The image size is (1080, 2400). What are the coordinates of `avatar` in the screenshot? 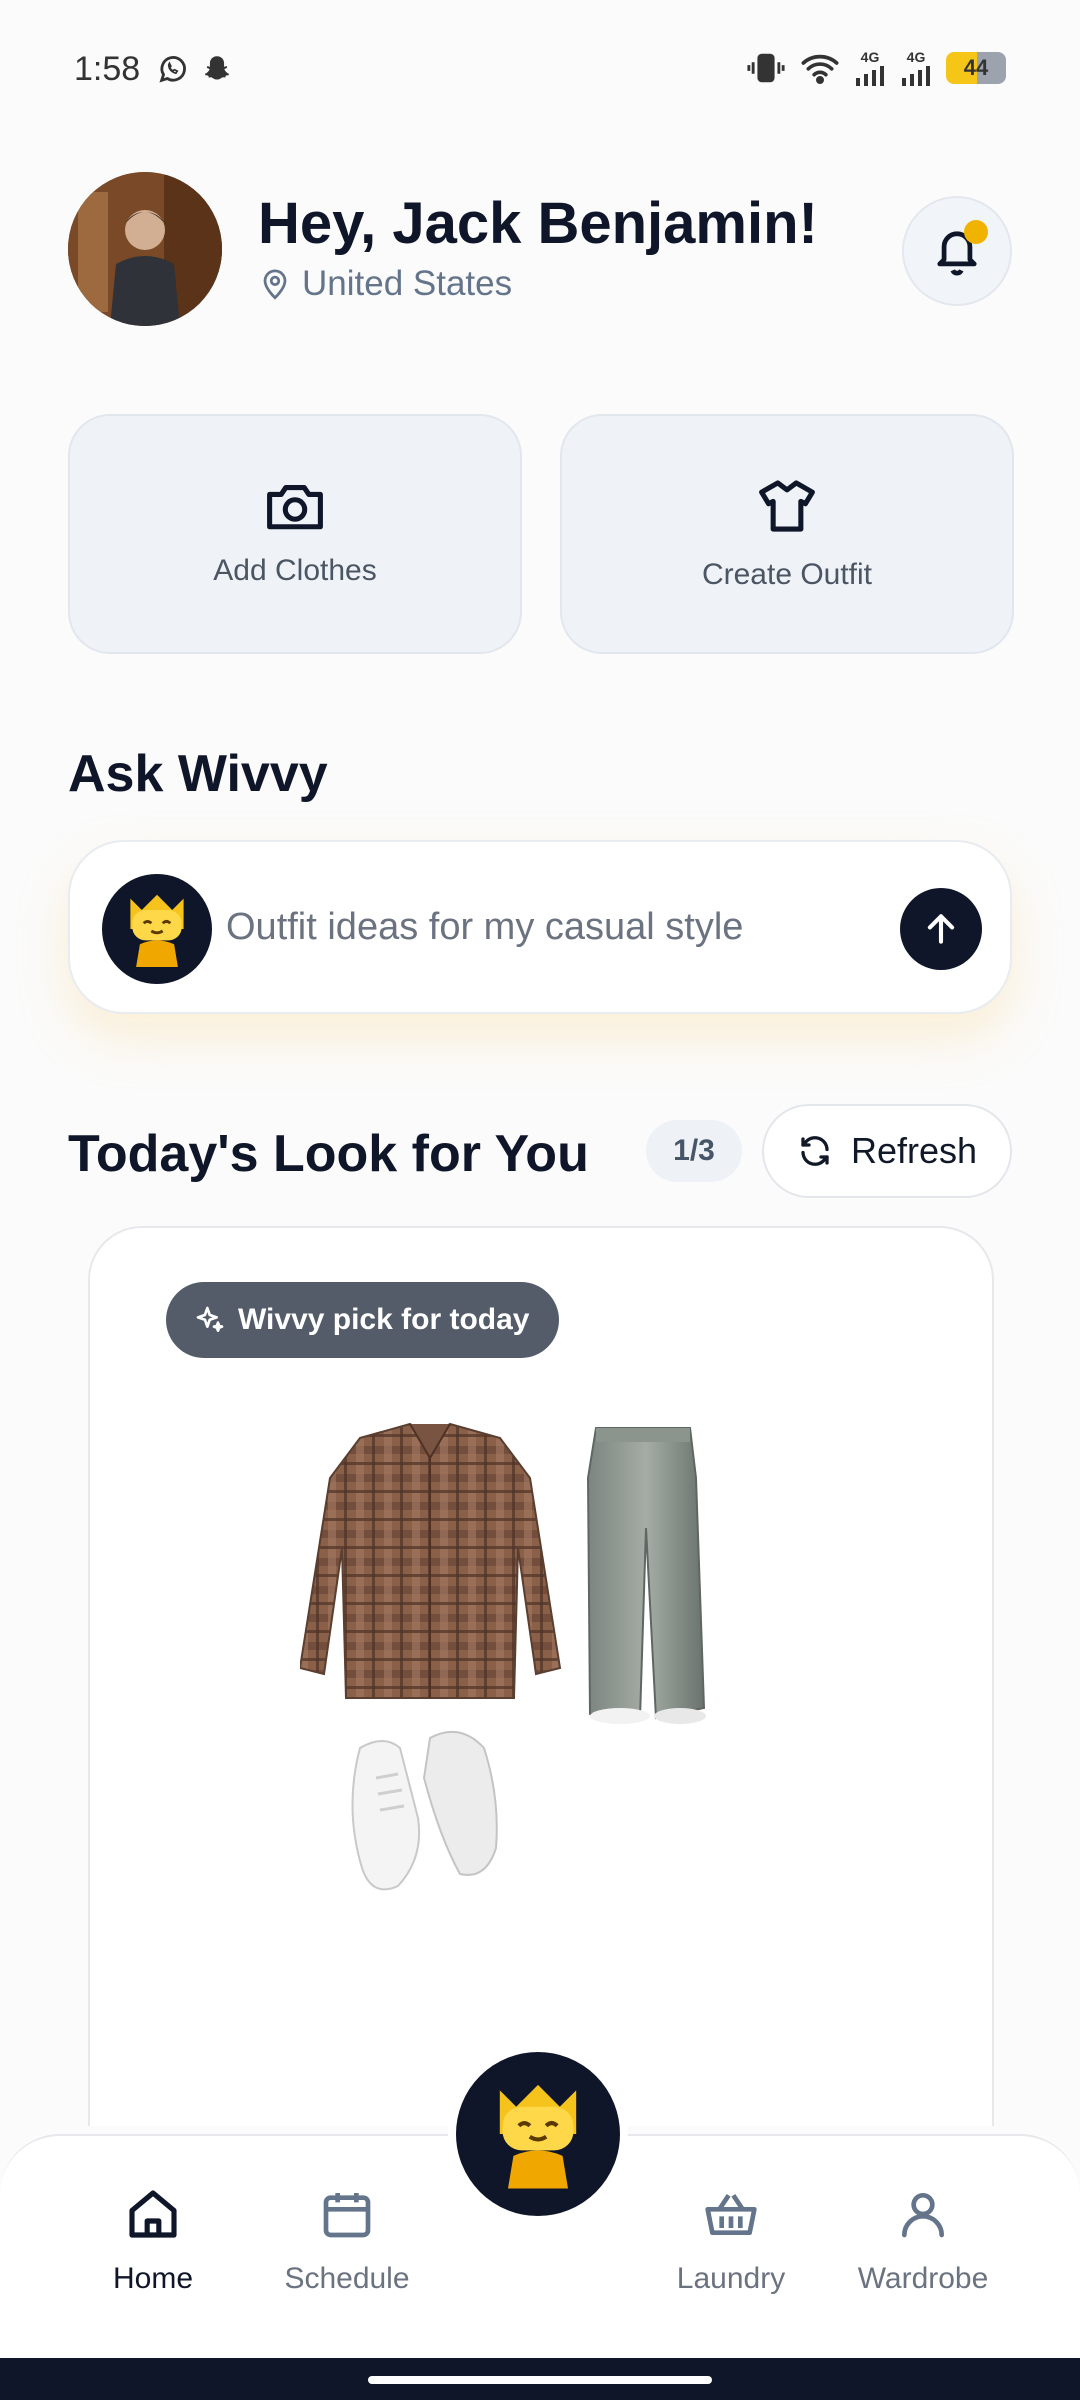 It's located at (145, 249).